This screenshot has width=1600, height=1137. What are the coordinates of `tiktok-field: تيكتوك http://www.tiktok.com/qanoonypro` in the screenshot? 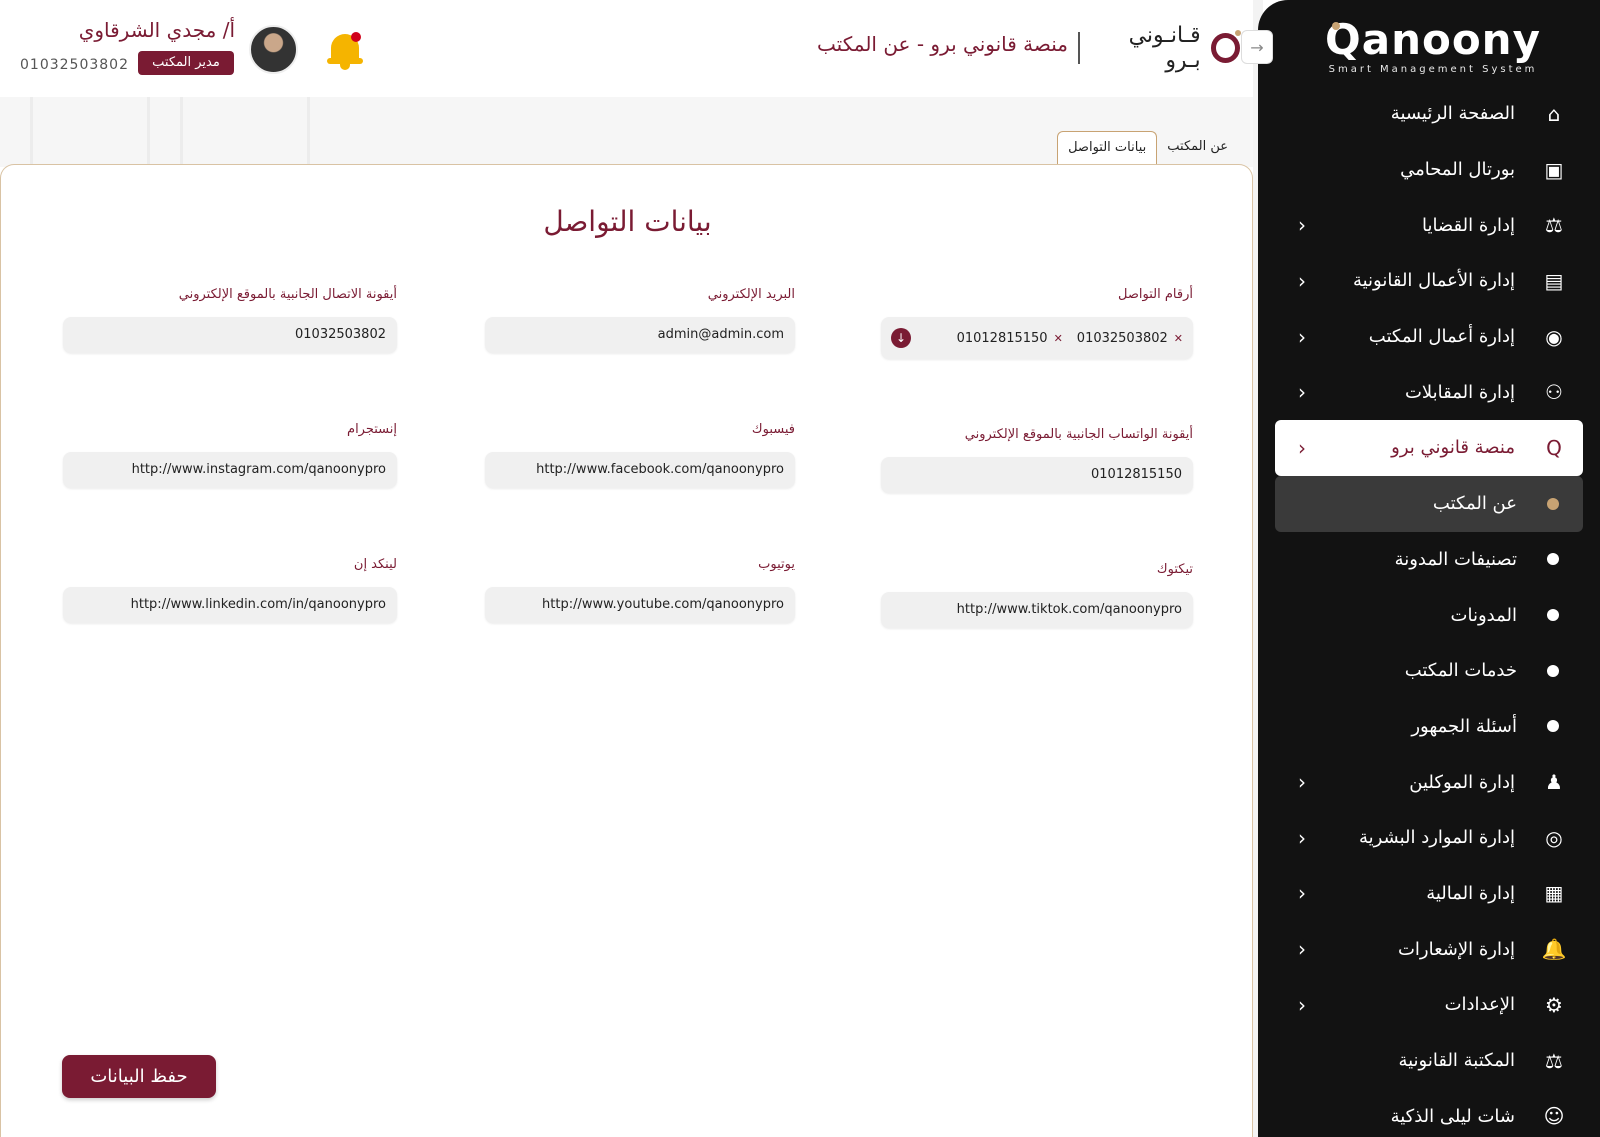 It's located at (1037, 595).